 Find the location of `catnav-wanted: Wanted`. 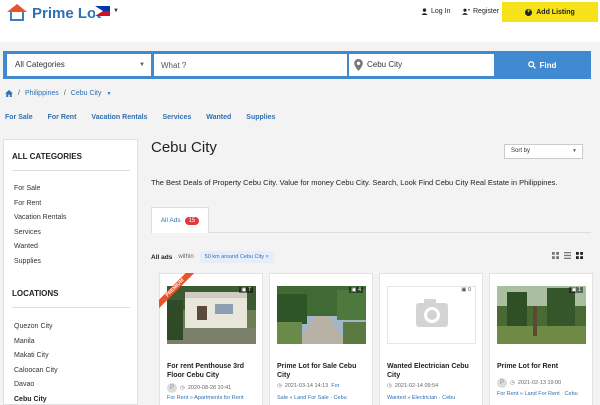

catnav-wanted: Wanted is located at coordinates (218, 117).